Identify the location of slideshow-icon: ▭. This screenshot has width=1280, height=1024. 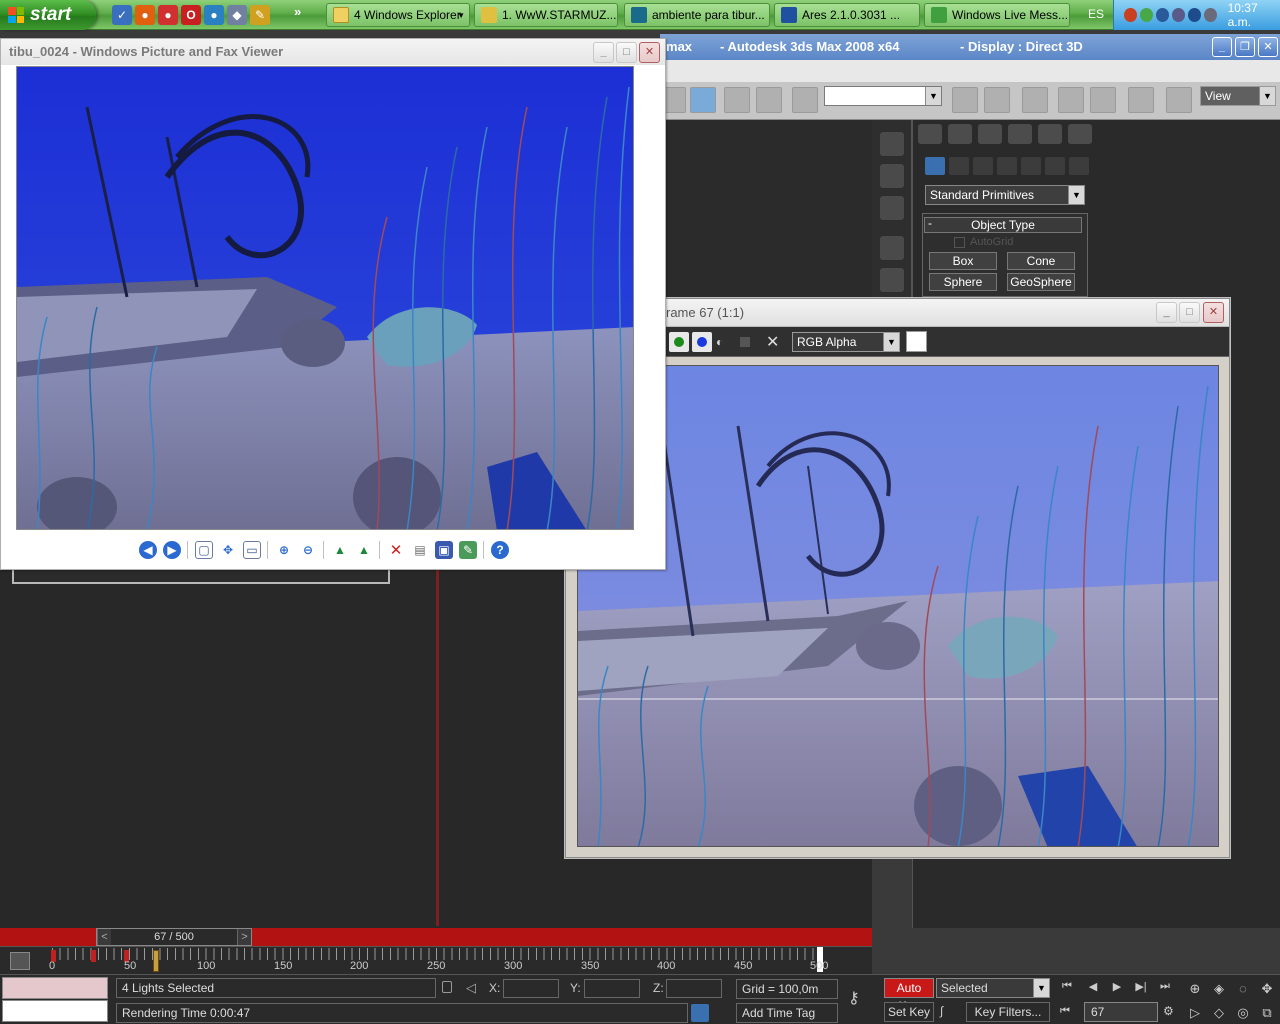
(252, 550).